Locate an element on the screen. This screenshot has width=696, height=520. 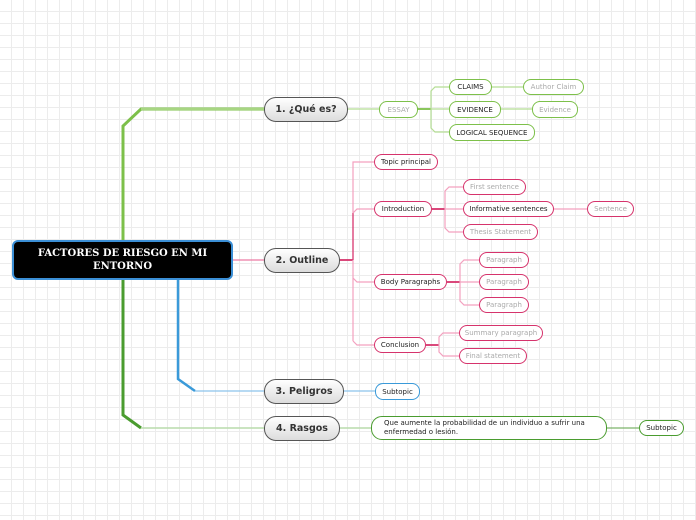
subtopic-logical-sequence: LOGICAL SEQUENCE is located at coordinates (492, 132).